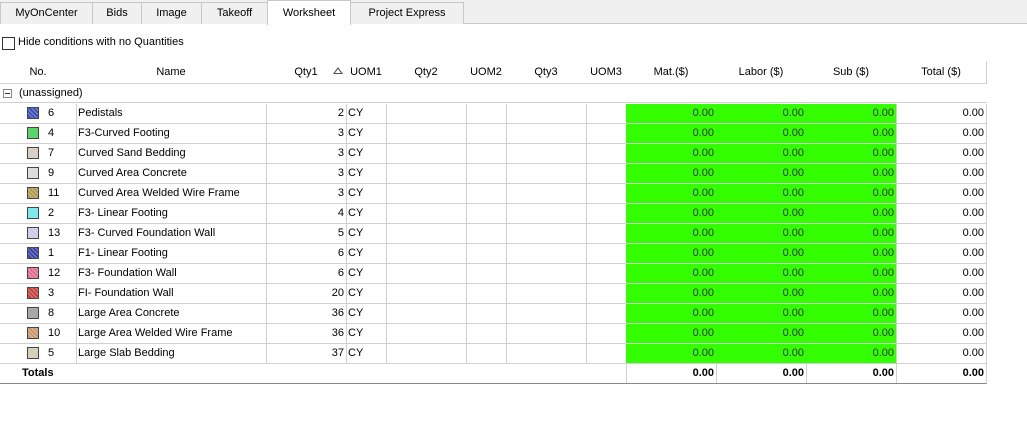 The height and width of the screenshot is (443, 1027). I want to click on table-row: 12 F3- Foundation Wall 6 CY 0.00 0.00 0.00 0.00, so click(493, 274).